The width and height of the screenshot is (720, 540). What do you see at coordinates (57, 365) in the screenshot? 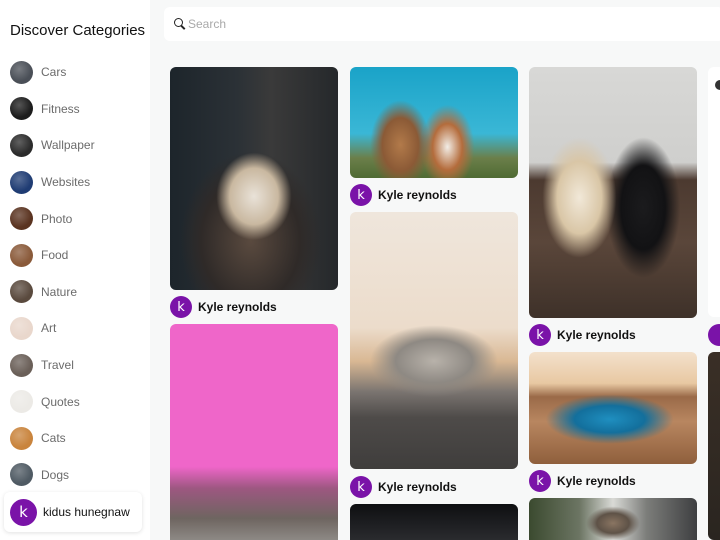
I see `category-label: Travel` at bounding box center [57, 365].